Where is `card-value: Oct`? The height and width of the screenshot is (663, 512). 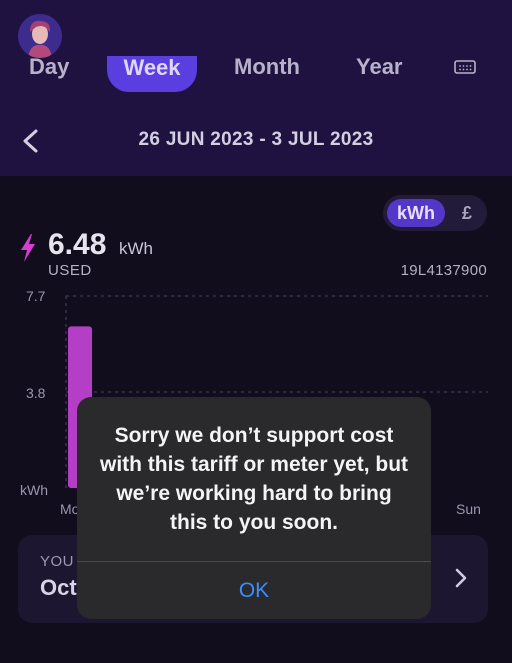
card-value: Oct is located at coordinates (58, 587).